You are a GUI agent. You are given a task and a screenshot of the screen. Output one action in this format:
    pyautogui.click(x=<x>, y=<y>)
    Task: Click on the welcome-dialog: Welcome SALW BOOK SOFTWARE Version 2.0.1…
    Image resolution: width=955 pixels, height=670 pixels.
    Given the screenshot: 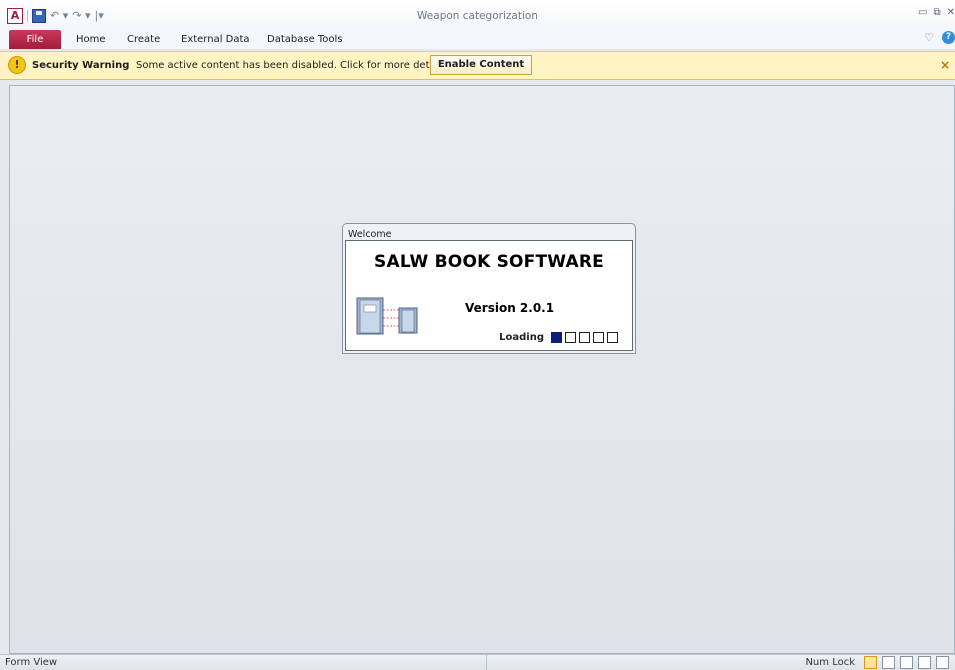 What is the action you would take?
    pyautogui.click(x=489, y=288)
    